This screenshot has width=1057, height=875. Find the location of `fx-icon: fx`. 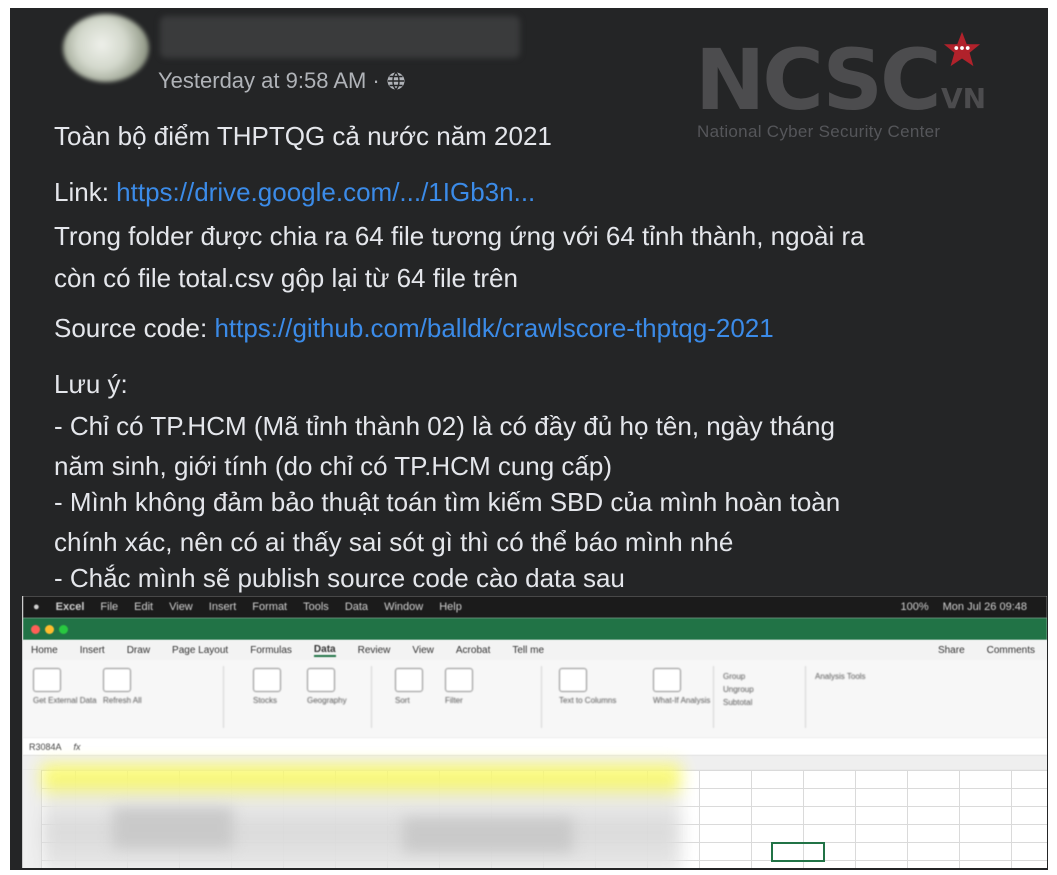

fx-icon: fx is located at coordinates (77, 747).